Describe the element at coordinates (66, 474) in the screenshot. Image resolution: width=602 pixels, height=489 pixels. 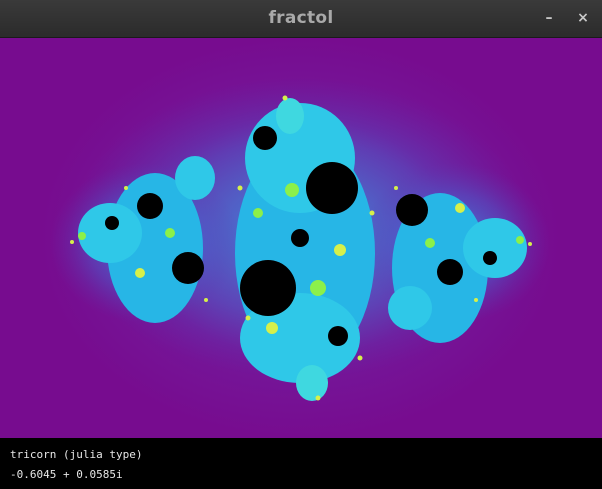
I see `julia-parameter: -0.6045 + 0.0585i` at that location.